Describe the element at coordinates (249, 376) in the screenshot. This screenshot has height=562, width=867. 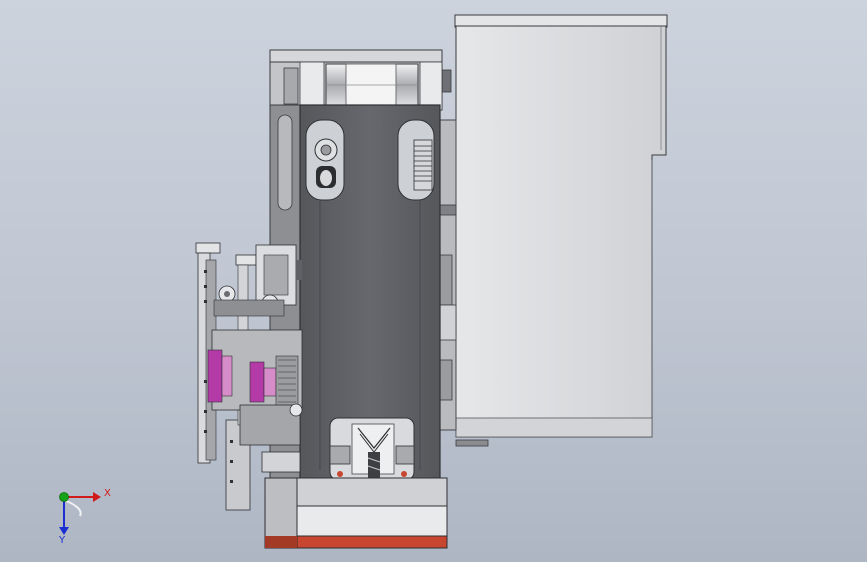
I see `left-gear-mechanism` at that location.